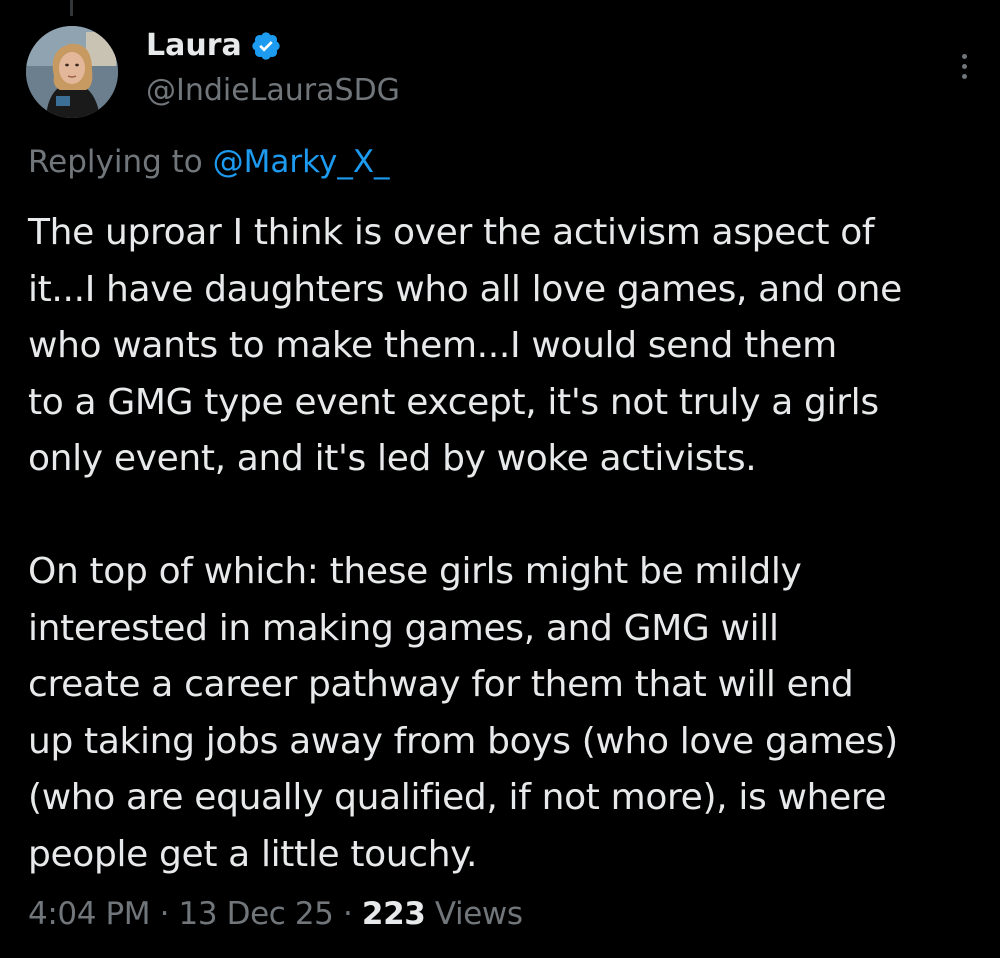  Describe the element at coordinates (209, 162) in the screenshot. I see `replying-to: Replying to @Marky_X_` at that location.